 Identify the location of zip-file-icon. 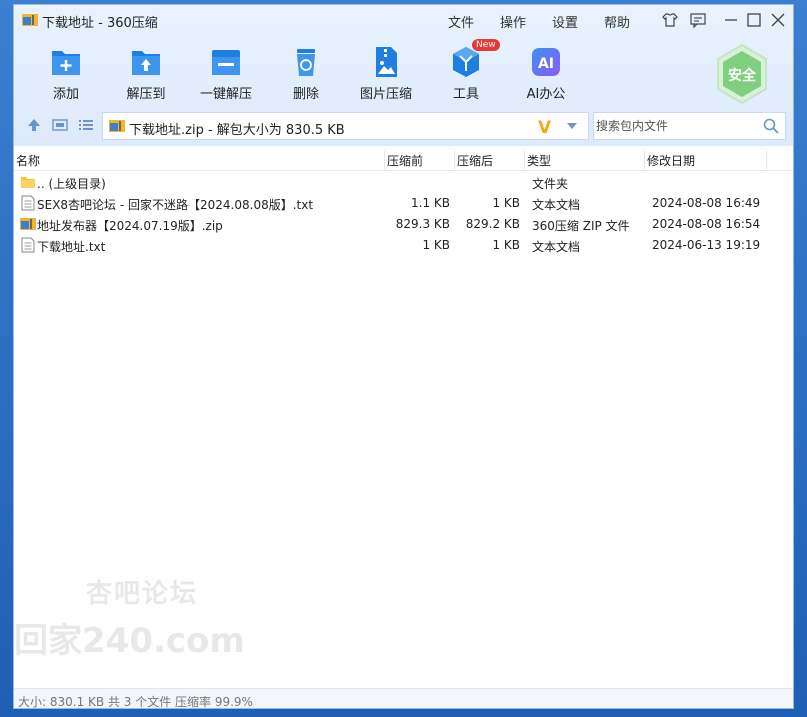
(28, 224).